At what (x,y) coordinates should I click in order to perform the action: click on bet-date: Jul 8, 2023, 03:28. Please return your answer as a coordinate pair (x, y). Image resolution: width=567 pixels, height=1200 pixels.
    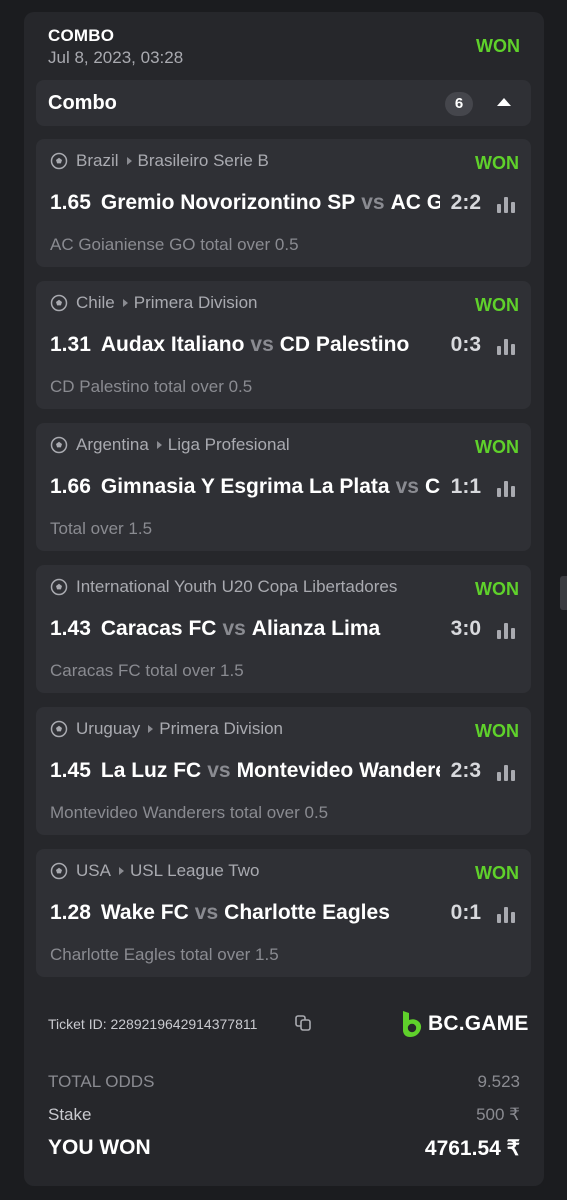
    Looking at the image, I should click on (116, 57).